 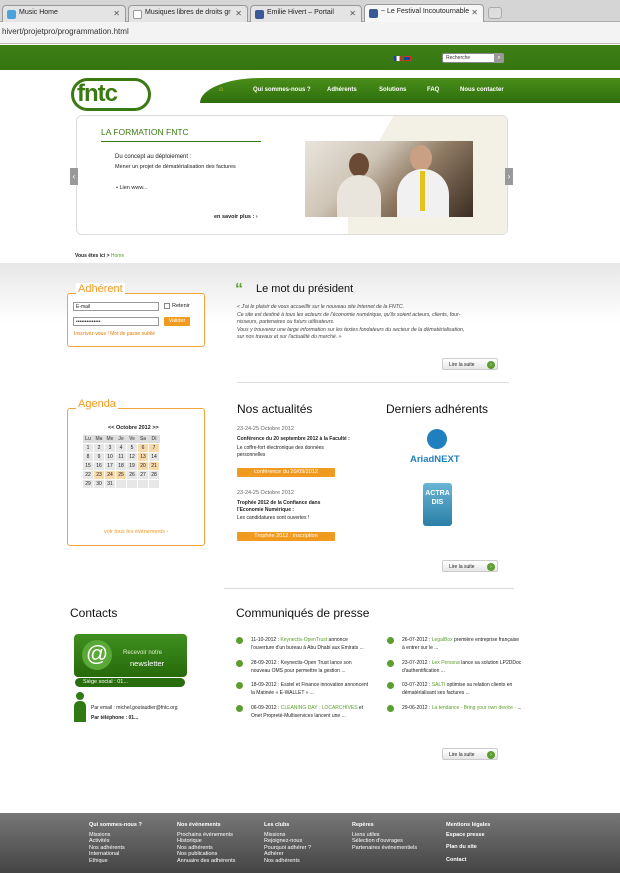 I want to click on footer-link: Nos adhérents, so click(x=287, y=861).